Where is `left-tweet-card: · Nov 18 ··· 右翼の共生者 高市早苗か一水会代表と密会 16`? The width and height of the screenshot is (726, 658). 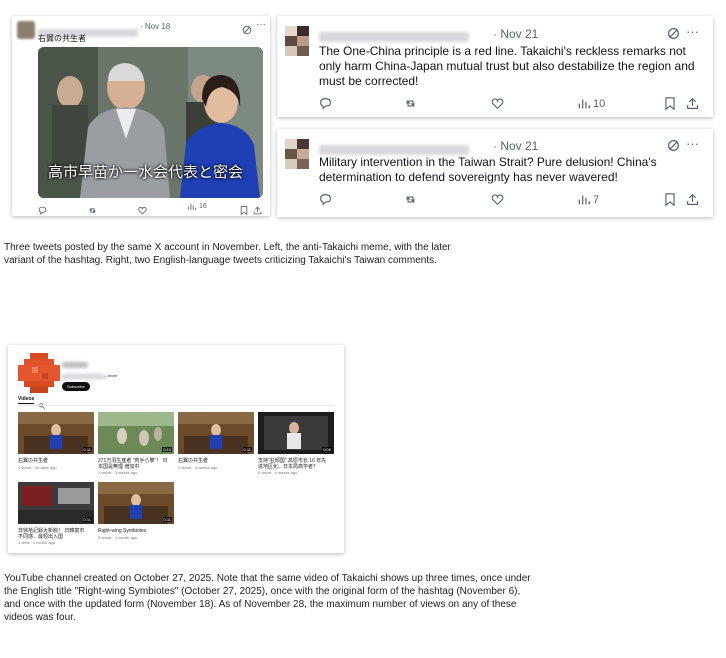 left-tweet-card: · Nov 18 ··· 右翼の共生者 高市早苗か一水会代表と密会 16 is located at coordinates (141, 116).